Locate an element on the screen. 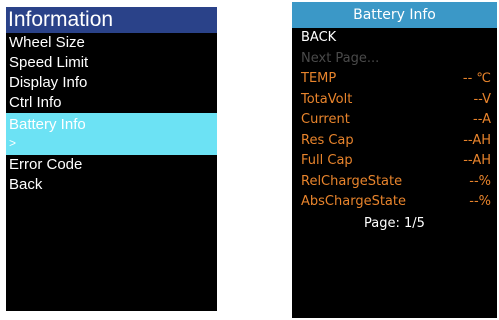  menu-item-label: Display Info is located at coordinates (48, 82).